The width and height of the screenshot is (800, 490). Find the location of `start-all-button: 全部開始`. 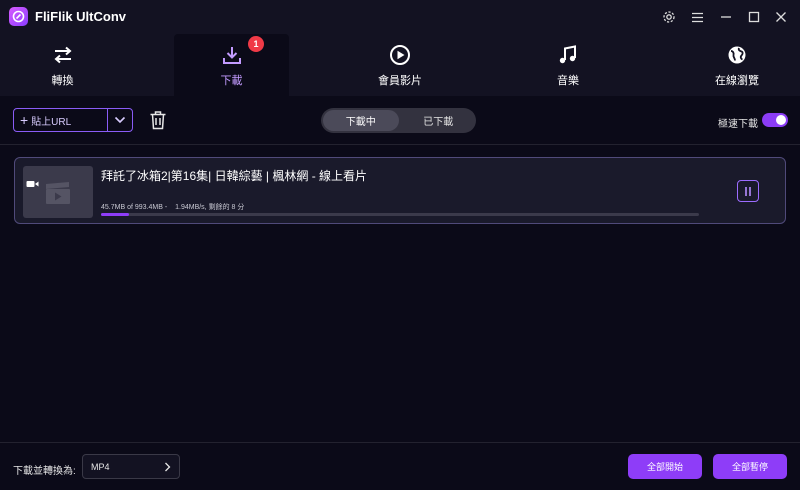

start-all-button: 全部開始 is located at coordinates (665, 466).